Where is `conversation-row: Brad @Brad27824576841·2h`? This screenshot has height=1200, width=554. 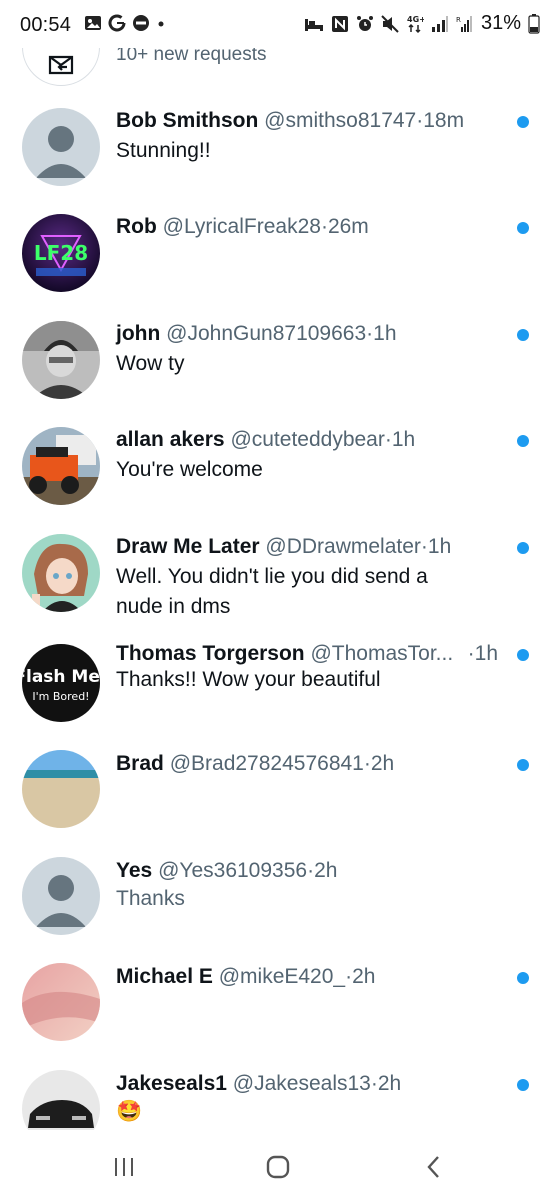
conversation-row: Brad @Brad27824576841·2h is located at coordinates (277, 796).